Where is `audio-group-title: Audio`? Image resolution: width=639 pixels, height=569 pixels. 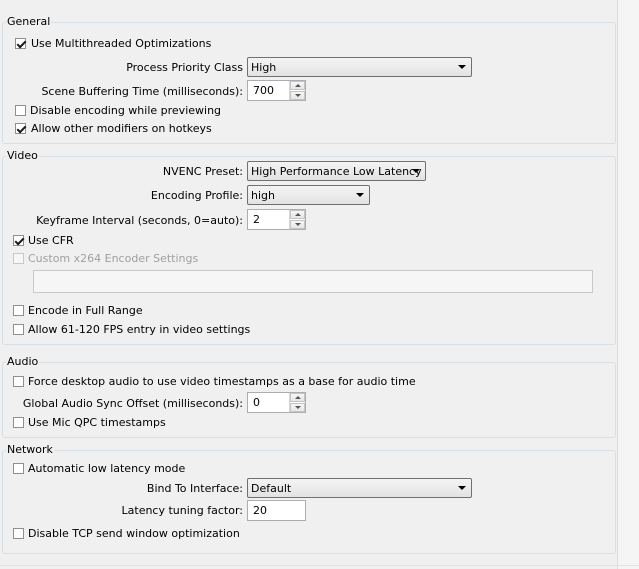
audio-group-title: Audio is located at coordinates (23, 361).